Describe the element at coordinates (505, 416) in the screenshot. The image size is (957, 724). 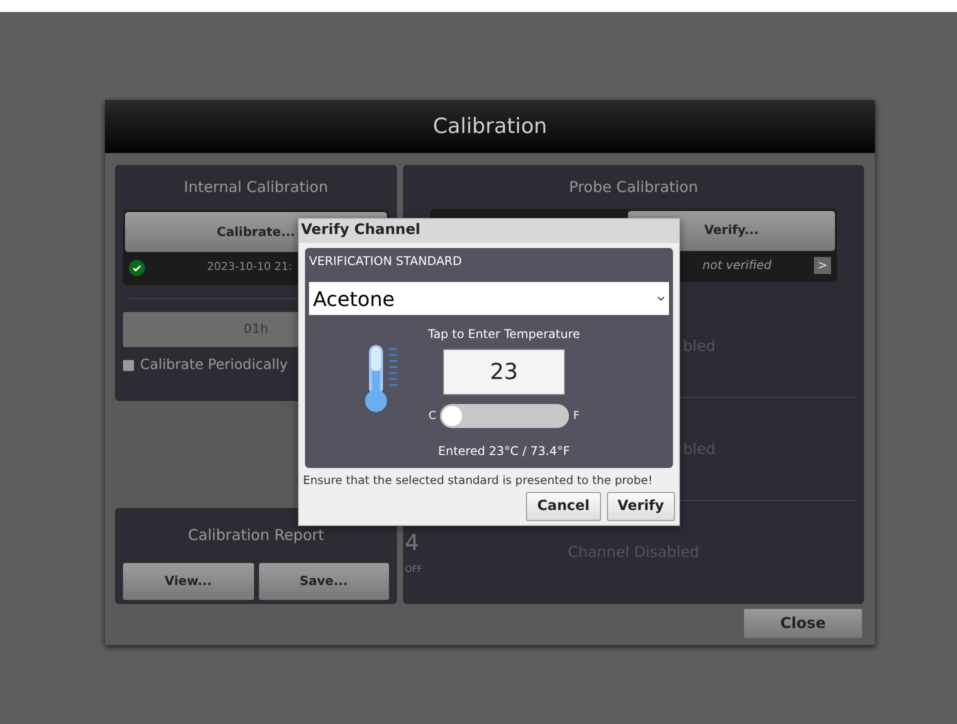
I see `unit-toggle` at that location.